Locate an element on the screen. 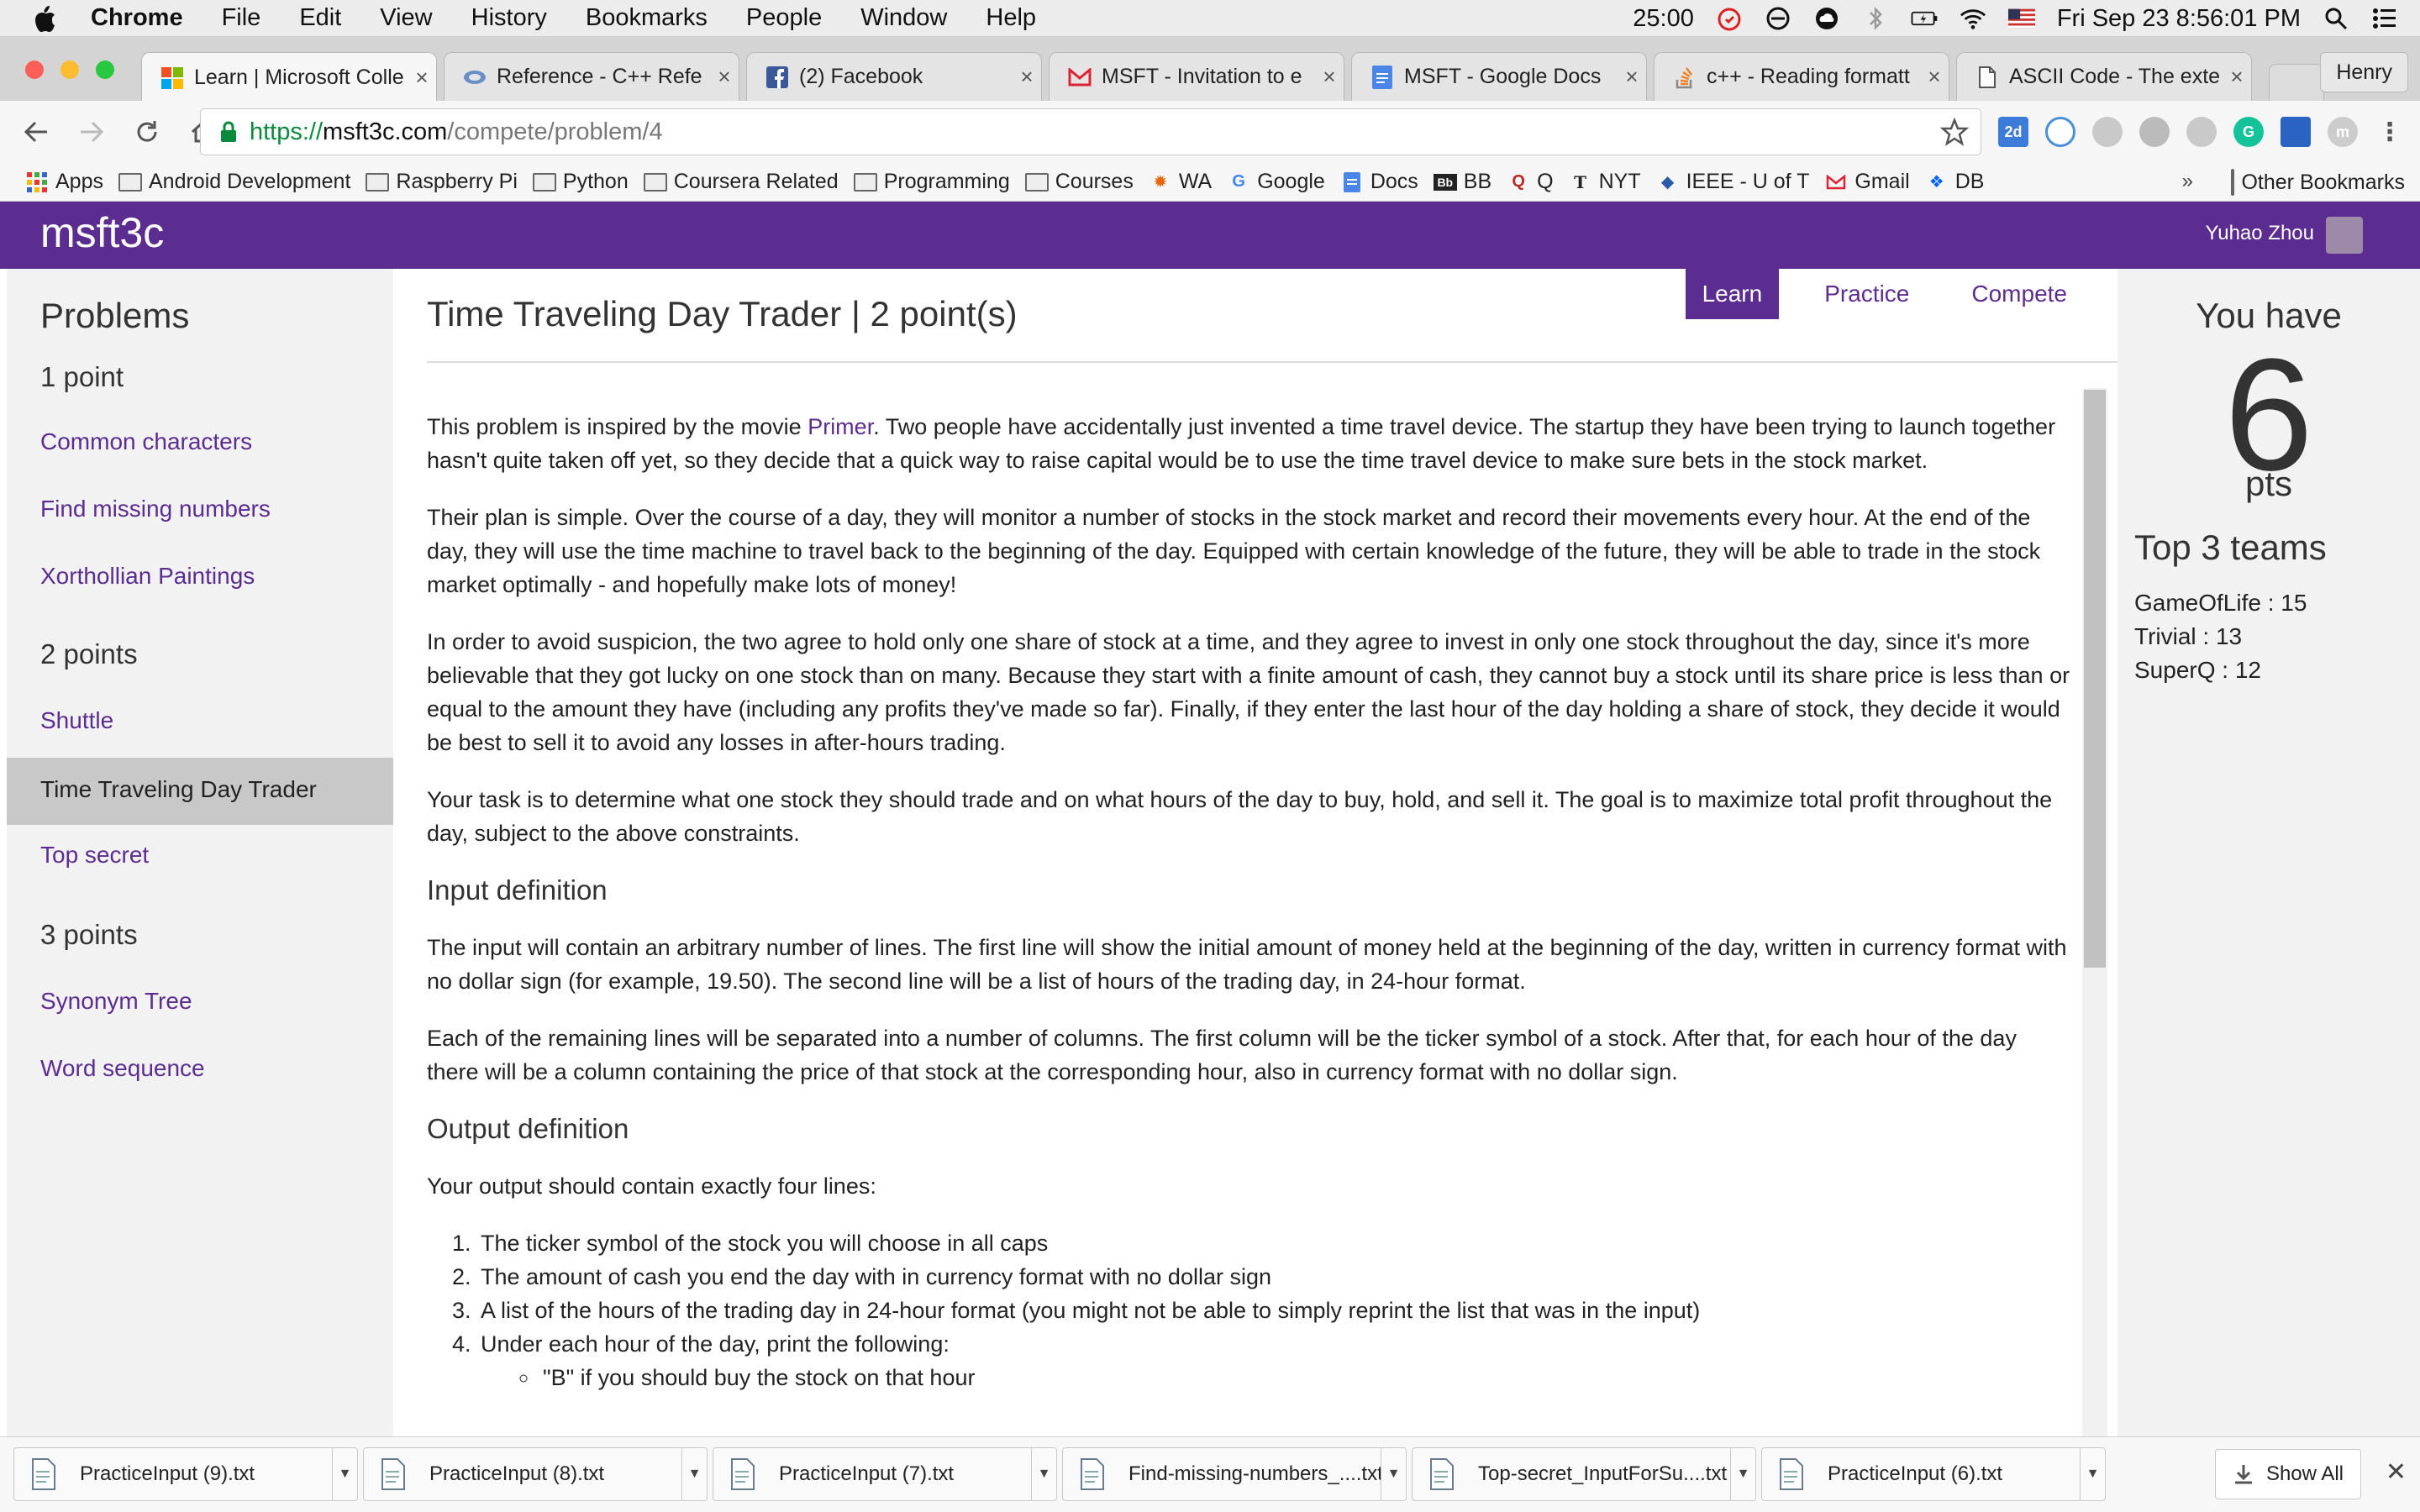 Image resolution: width=2420 pixels, height=1512 pixels. menu-history: History is located at coordinates (509, 18).